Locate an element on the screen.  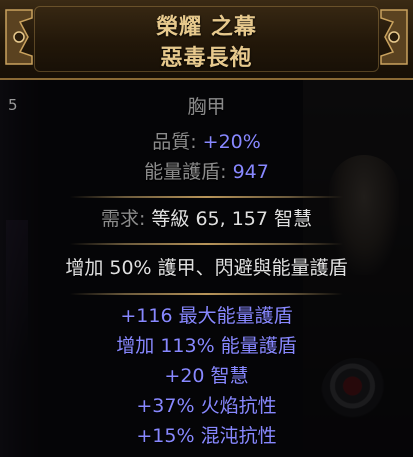
quality-label: 品質 is located at coordinates (171, 142).